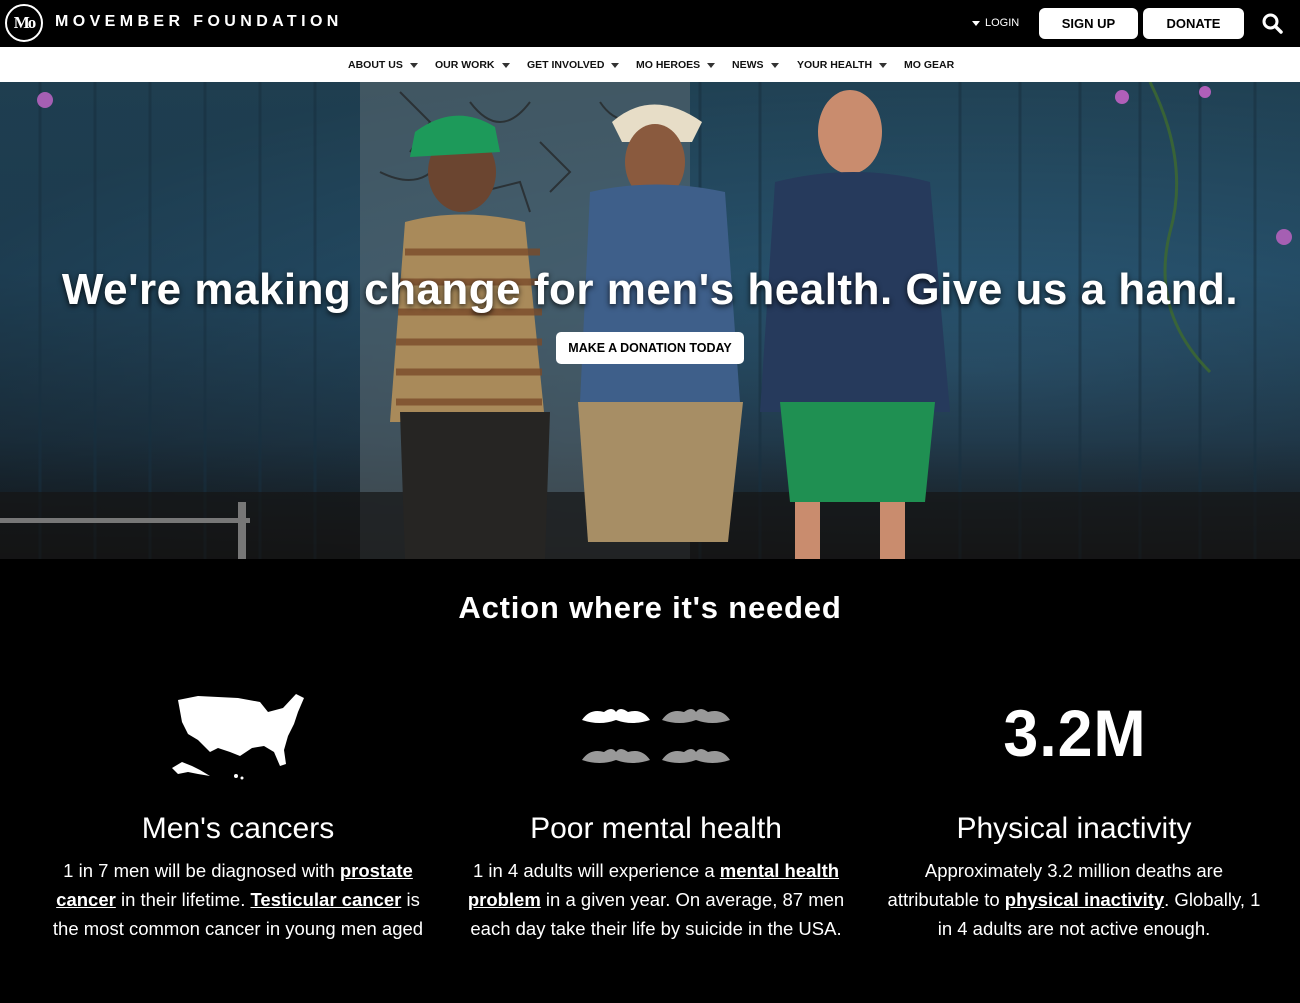  Describe the element at coordinates (201, 870) in the screenshot. I see `text-segment: 1 in 7 men will be diagnosed with` at that location.